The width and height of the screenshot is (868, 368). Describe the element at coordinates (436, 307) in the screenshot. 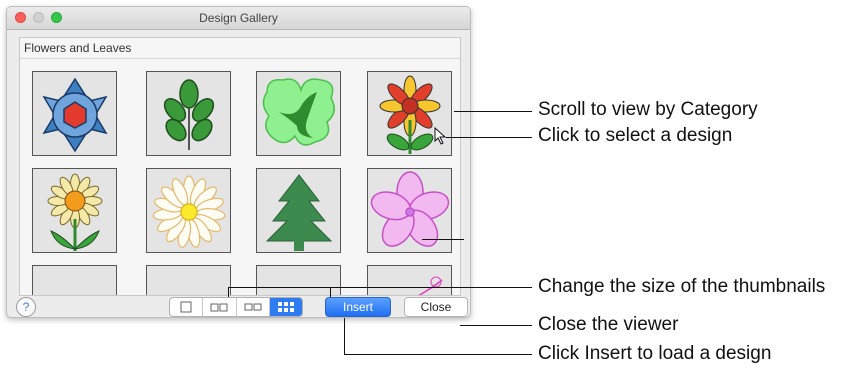

I see `close-button: Close` at that location.